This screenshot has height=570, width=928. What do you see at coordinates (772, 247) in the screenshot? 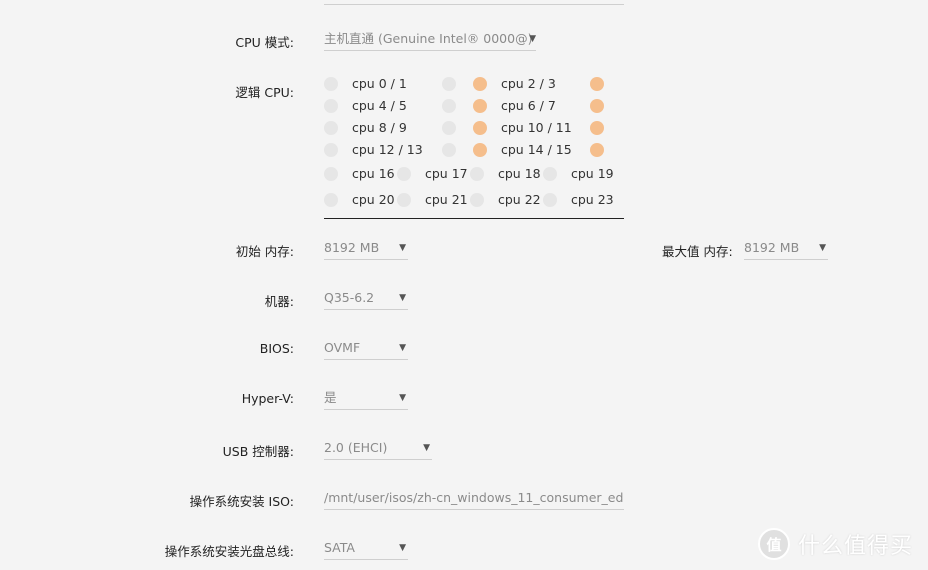
I see `max-memory-value: 8192 MB` at bounding box center [772, 247].